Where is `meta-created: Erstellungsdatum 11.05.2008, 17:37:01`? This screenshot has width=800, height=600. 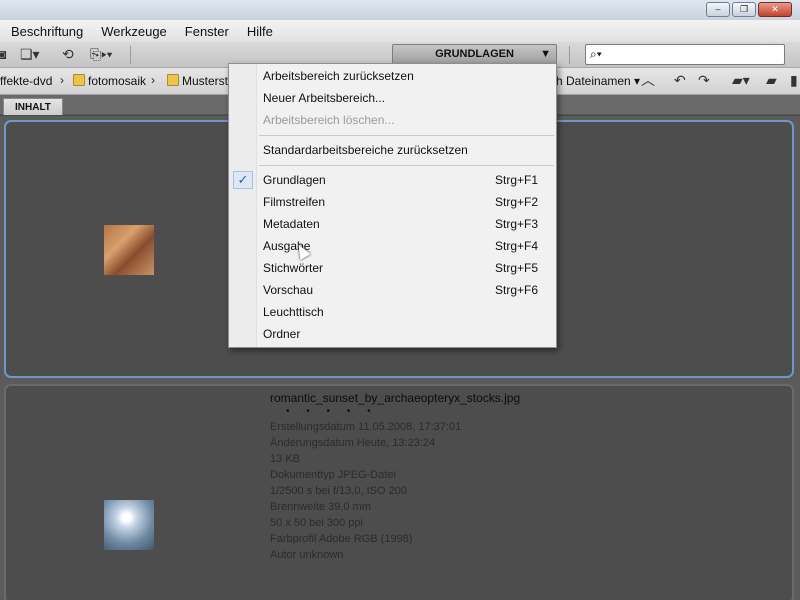
meta-created: Erstellungsdatum 11.05.2008, 17:37:01 is located at coordinates (366, 427).